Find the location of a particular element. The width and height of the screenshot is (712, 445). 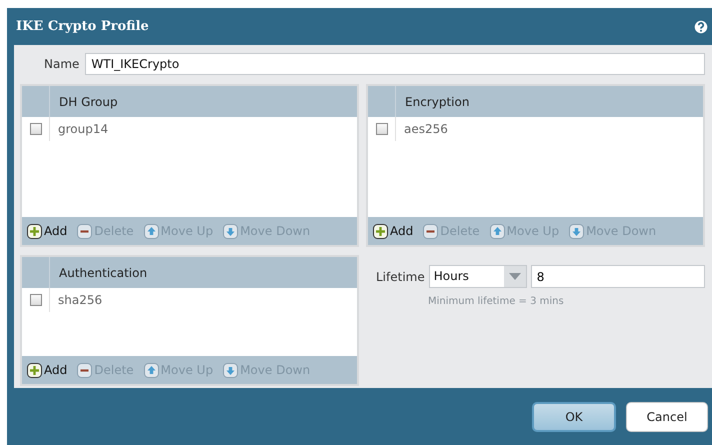

help-icon is located at coordinates (701, 26).